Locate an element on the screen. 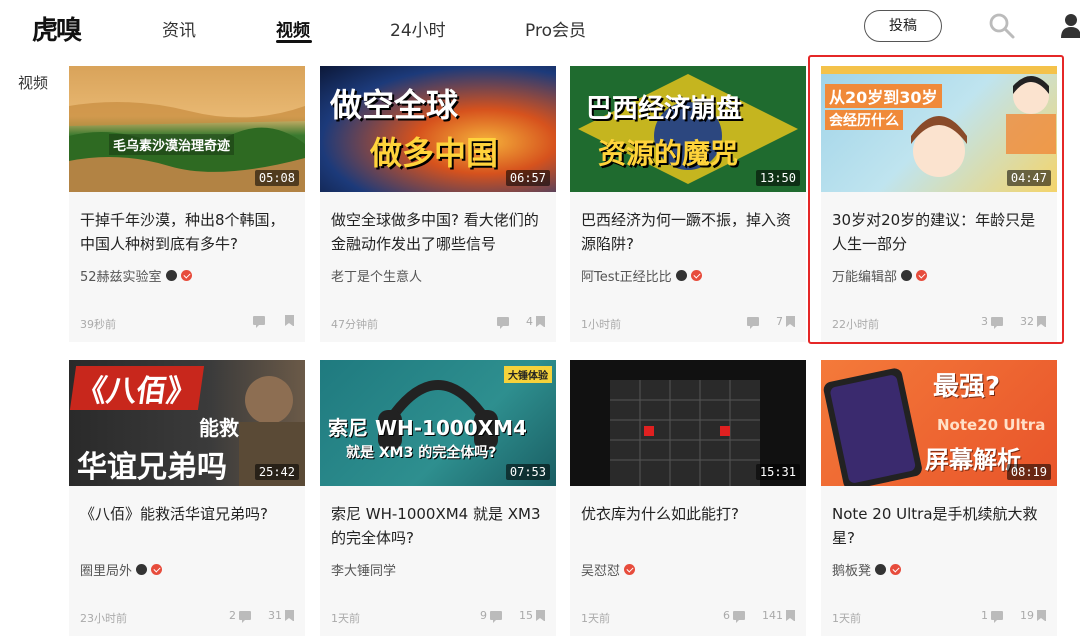  video-author: 吴怼怼 is located at coordinates (608, 569).